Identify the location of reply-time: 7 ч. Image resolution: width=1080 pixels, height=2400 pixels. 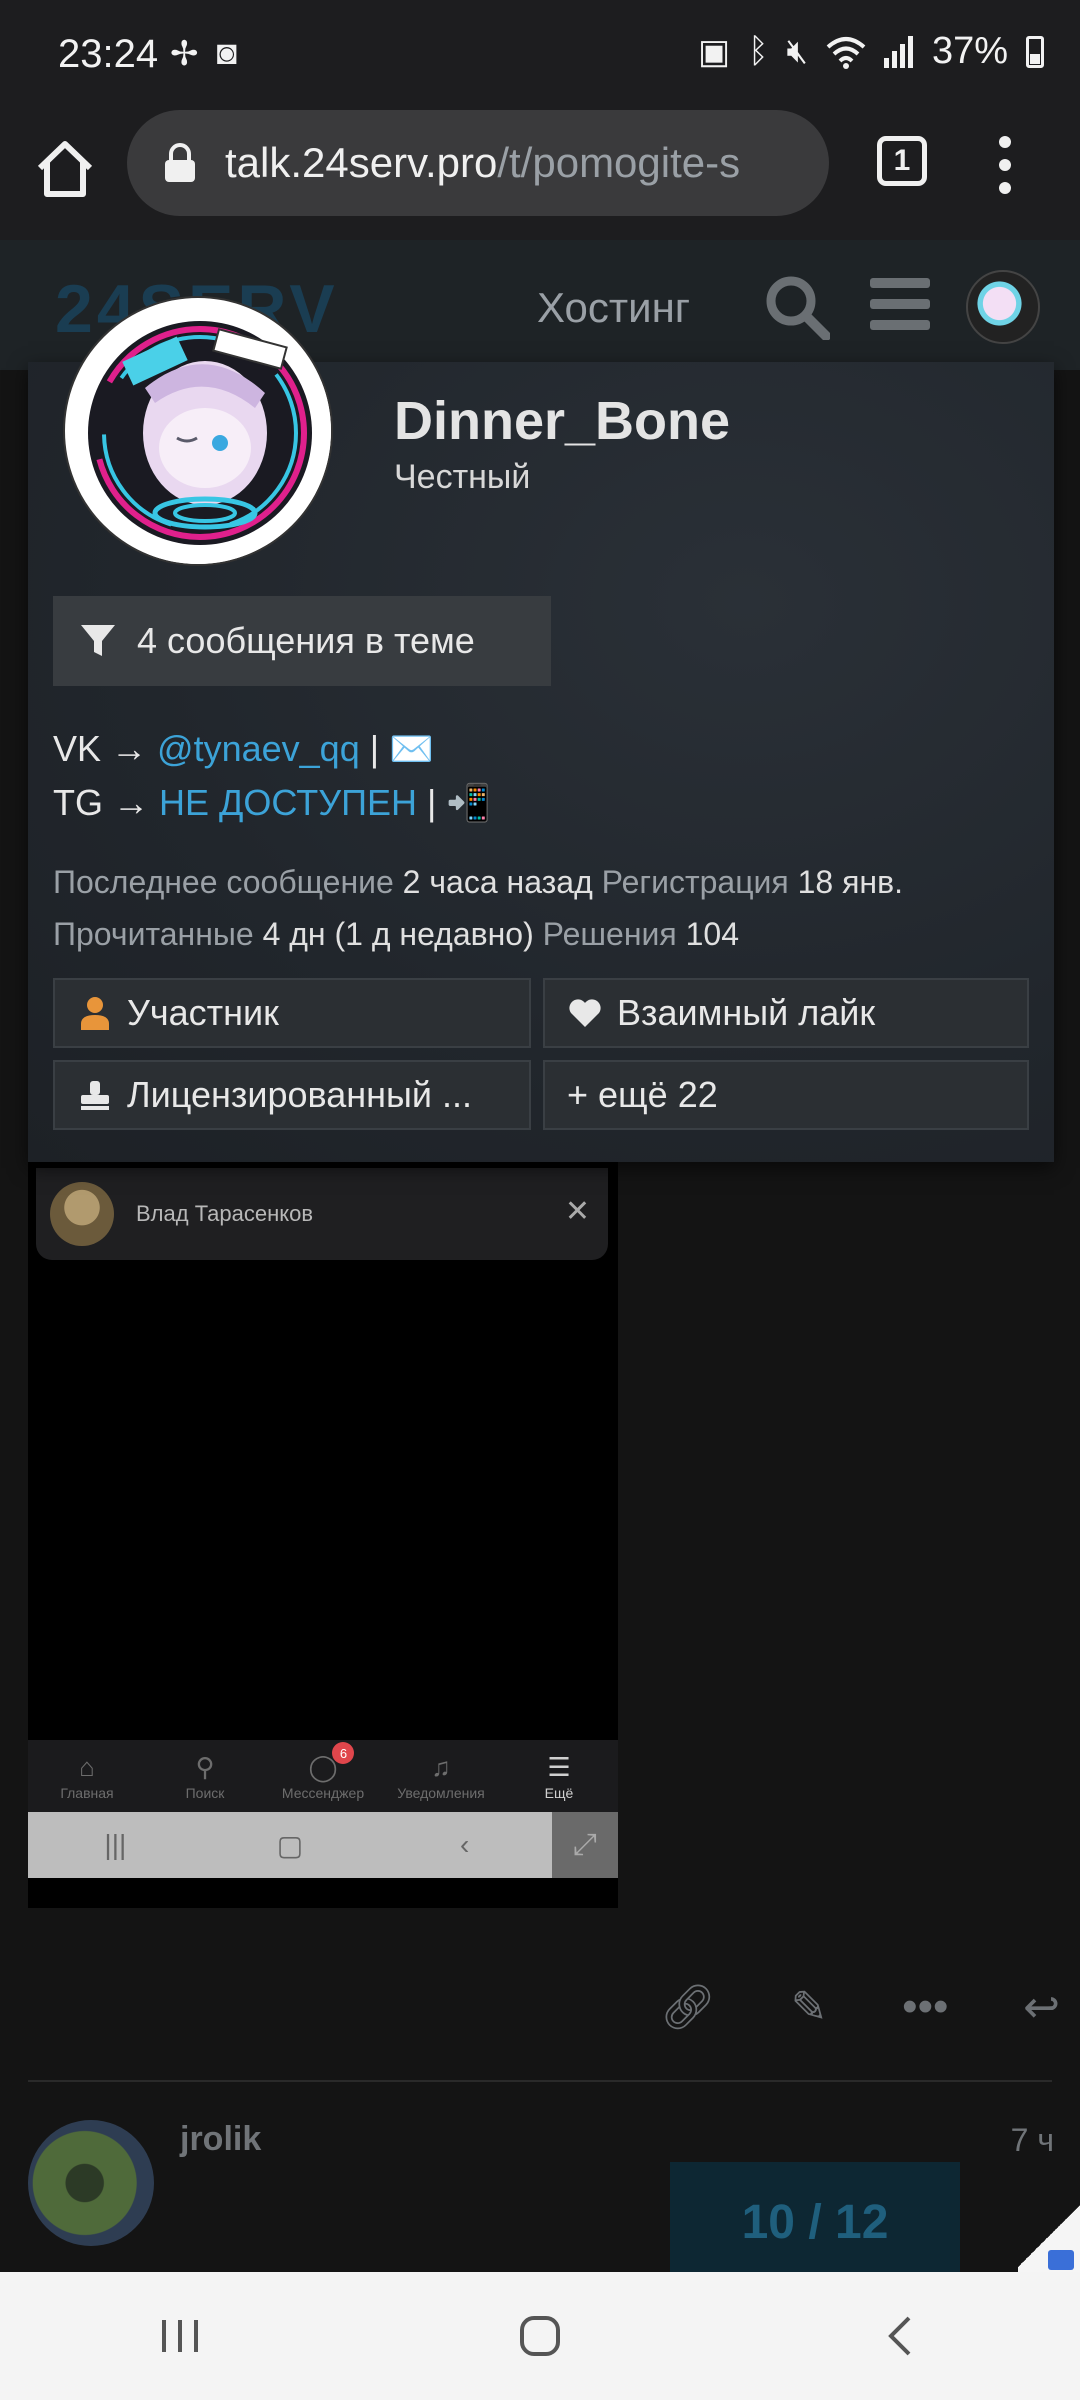
(1032, 2140).